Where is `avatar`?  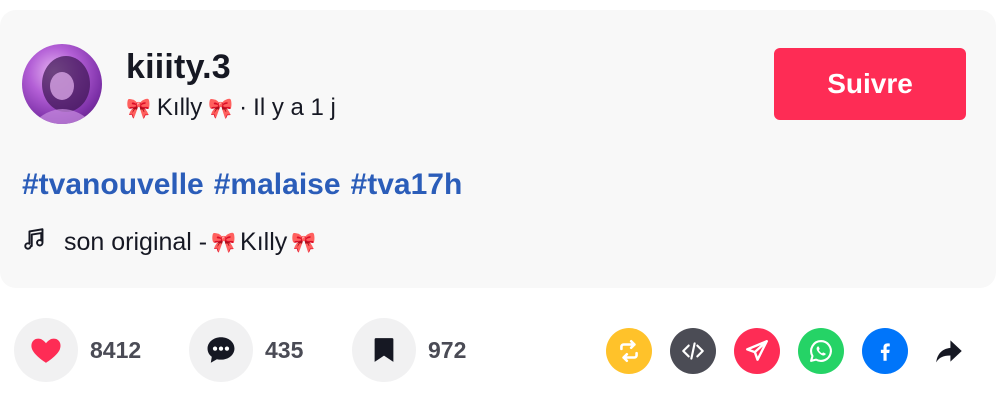
avatar is located at coordinates (62, 84).